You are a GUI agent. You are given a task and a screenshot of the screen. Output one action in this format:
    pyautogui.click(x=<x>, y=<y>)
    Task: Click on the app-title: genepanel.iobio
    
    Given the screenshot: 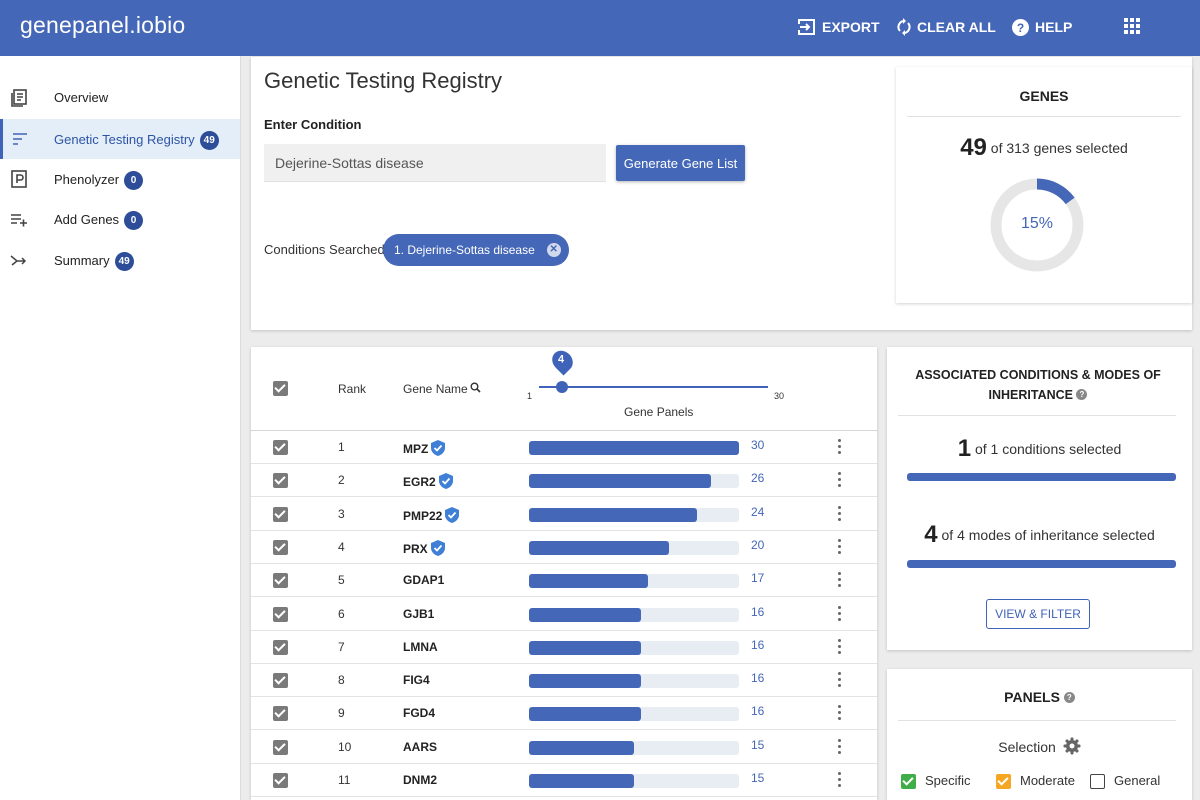 What is the action you would take?
    pyautogui.click(x=102, y=25)
    